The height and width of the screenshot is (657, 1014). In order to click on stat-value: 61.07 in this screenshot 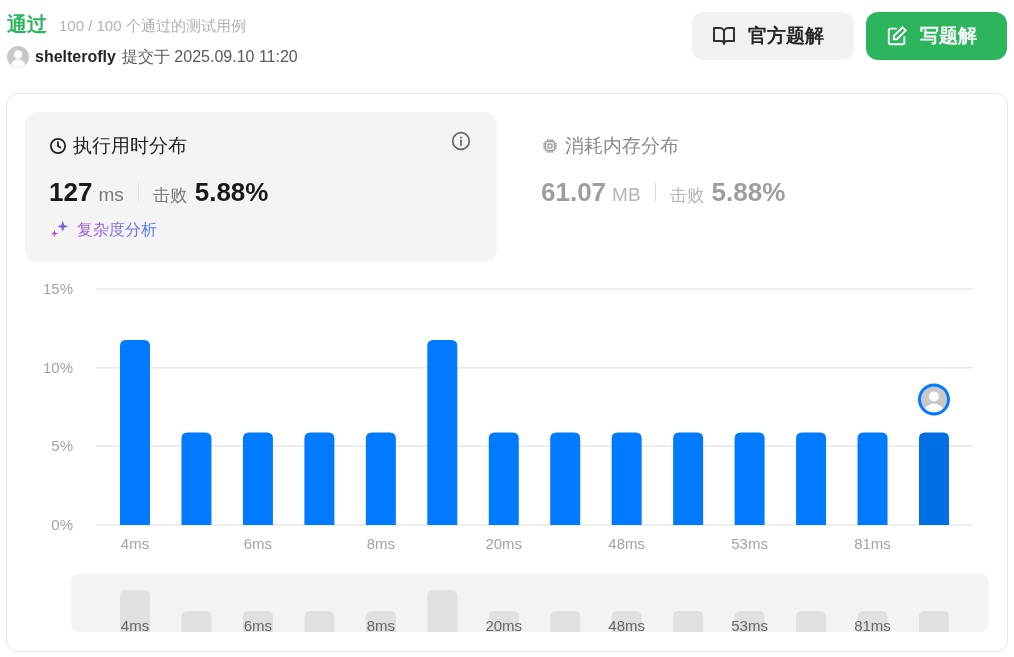, I will do `click(574, 192)`.